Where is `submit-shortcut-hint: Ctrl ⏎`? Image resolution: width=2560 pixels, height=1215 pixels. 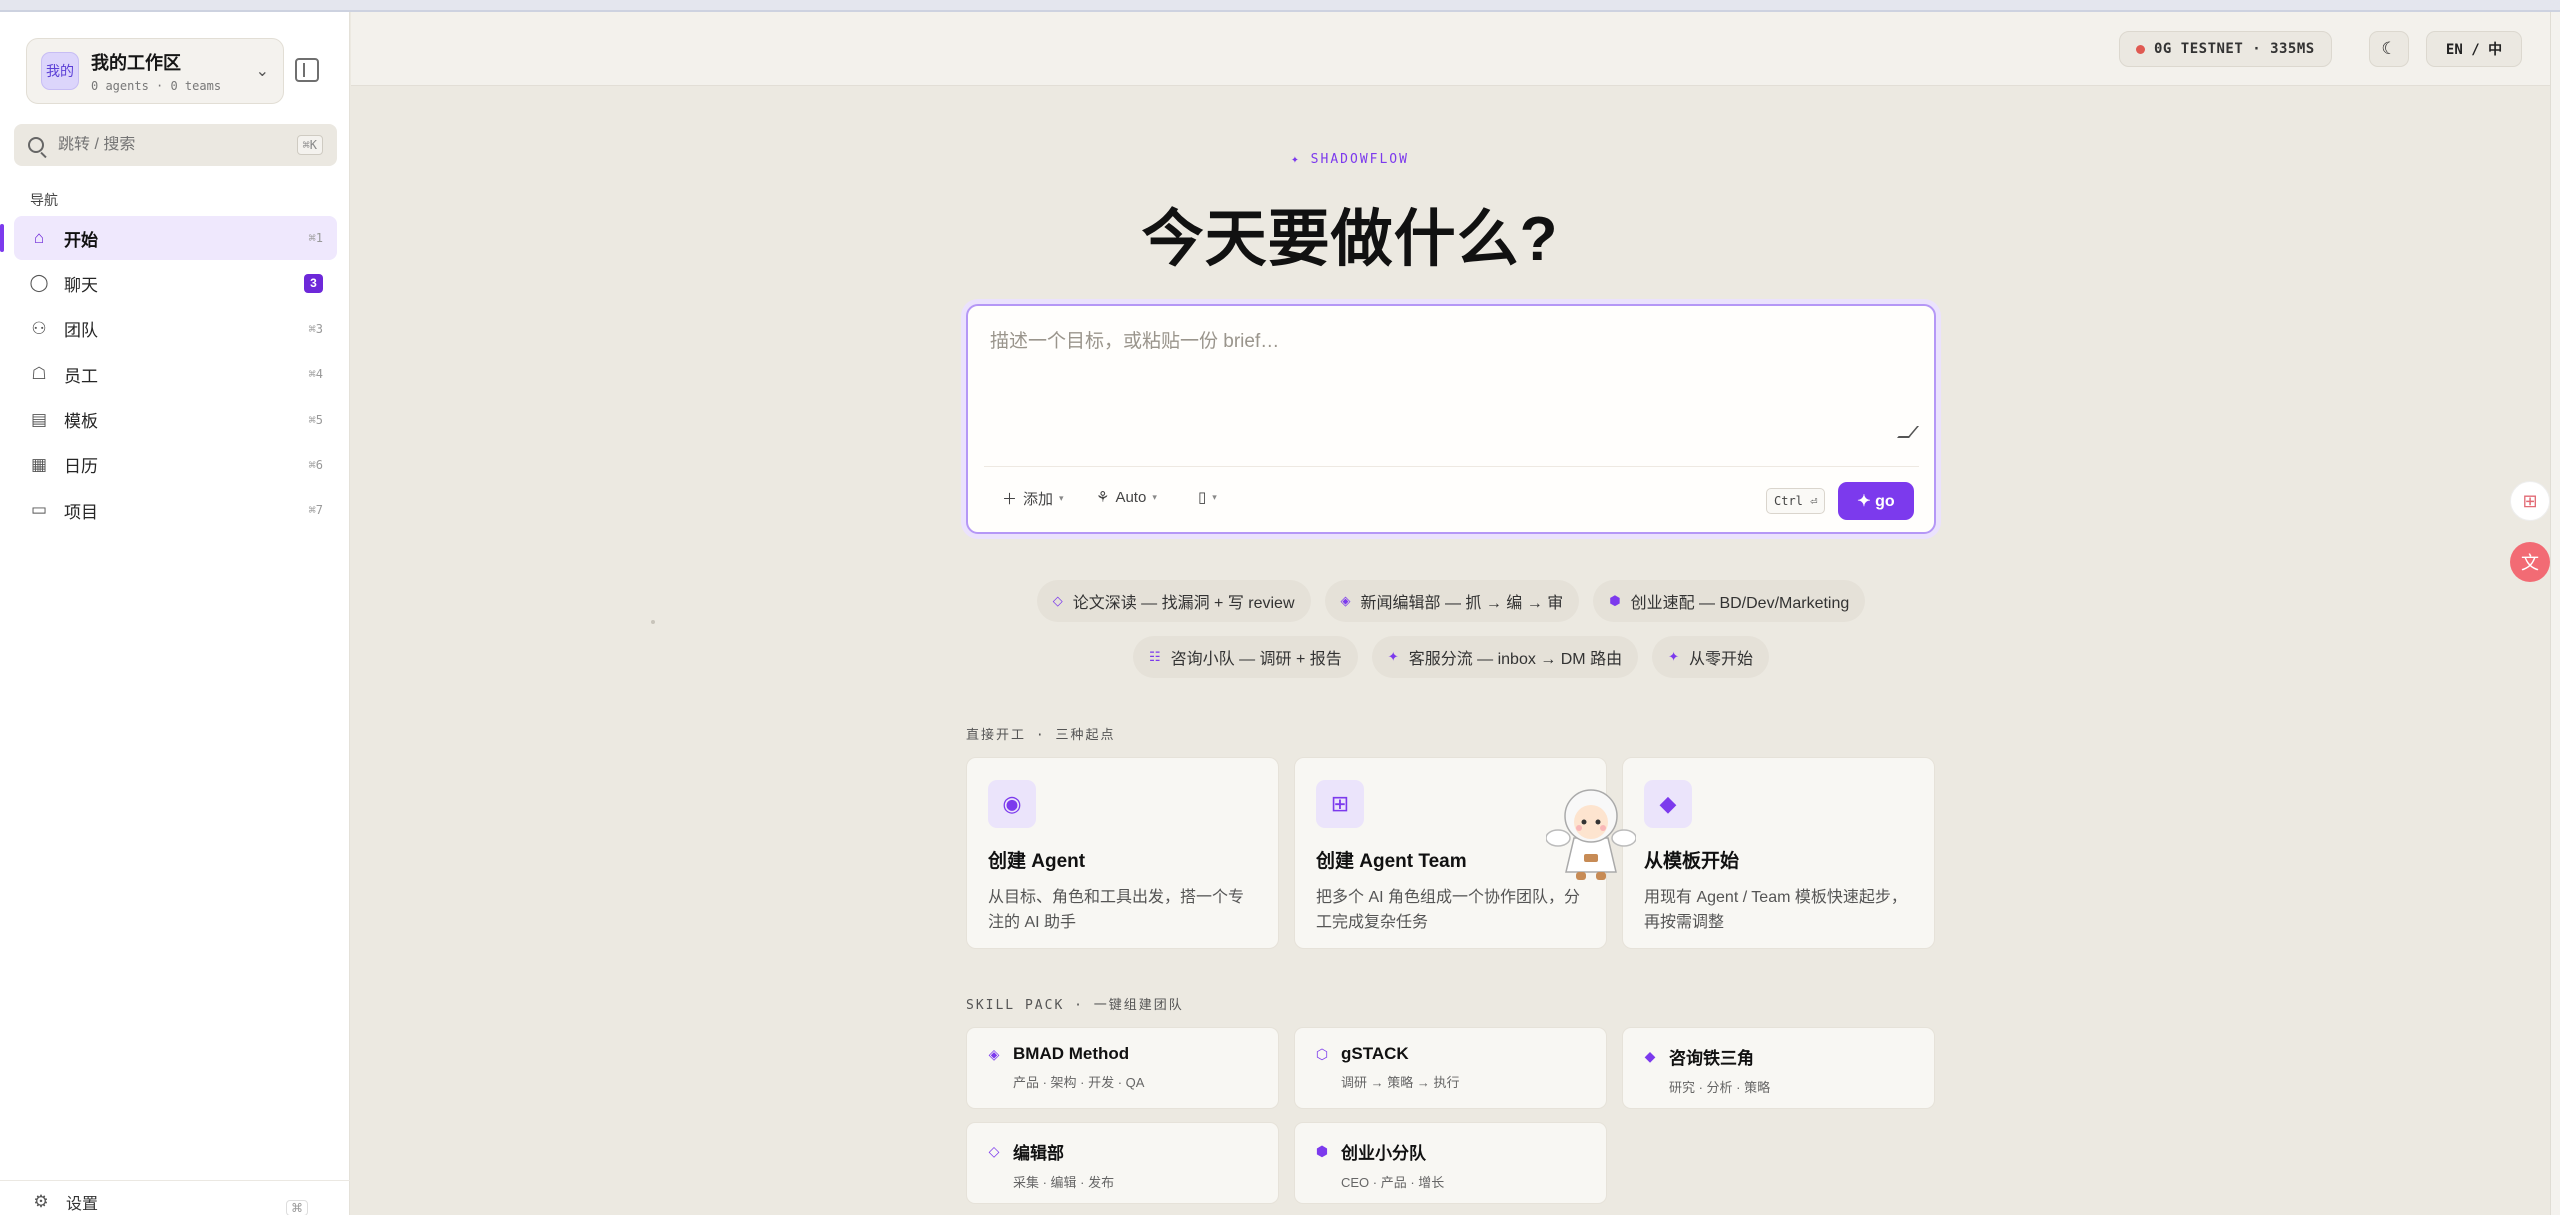
submit-shortcut-hint: Ctrl ⏎ is located at coordinates (1796, 501).